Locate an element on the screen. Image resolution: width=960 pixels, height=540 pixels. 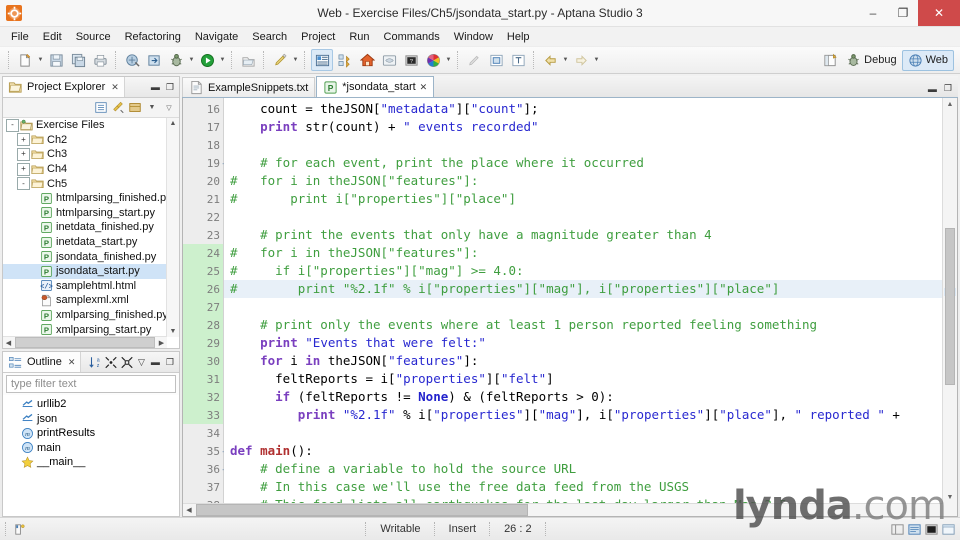
view-menu-icon is located at coordinates (135, 108).